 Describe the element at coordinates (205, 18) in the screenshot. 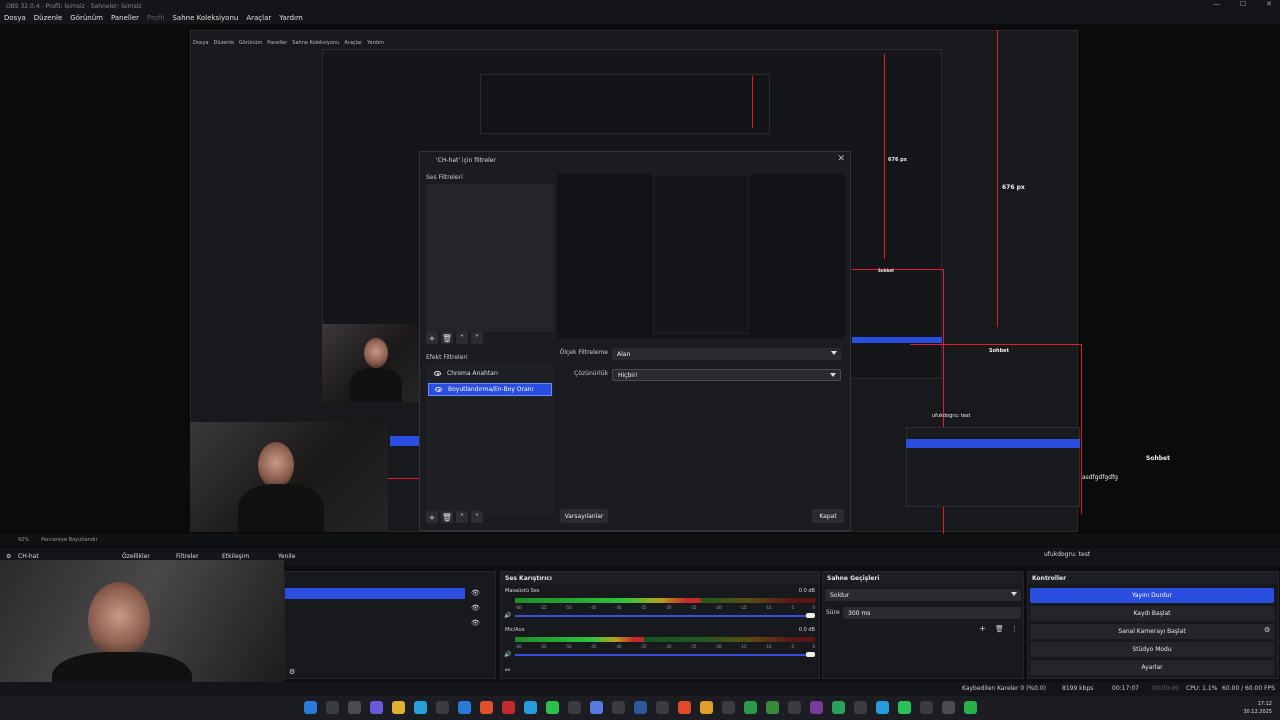

I see `menu-scene-collection: Sahne Koleksiyonu` at that location.